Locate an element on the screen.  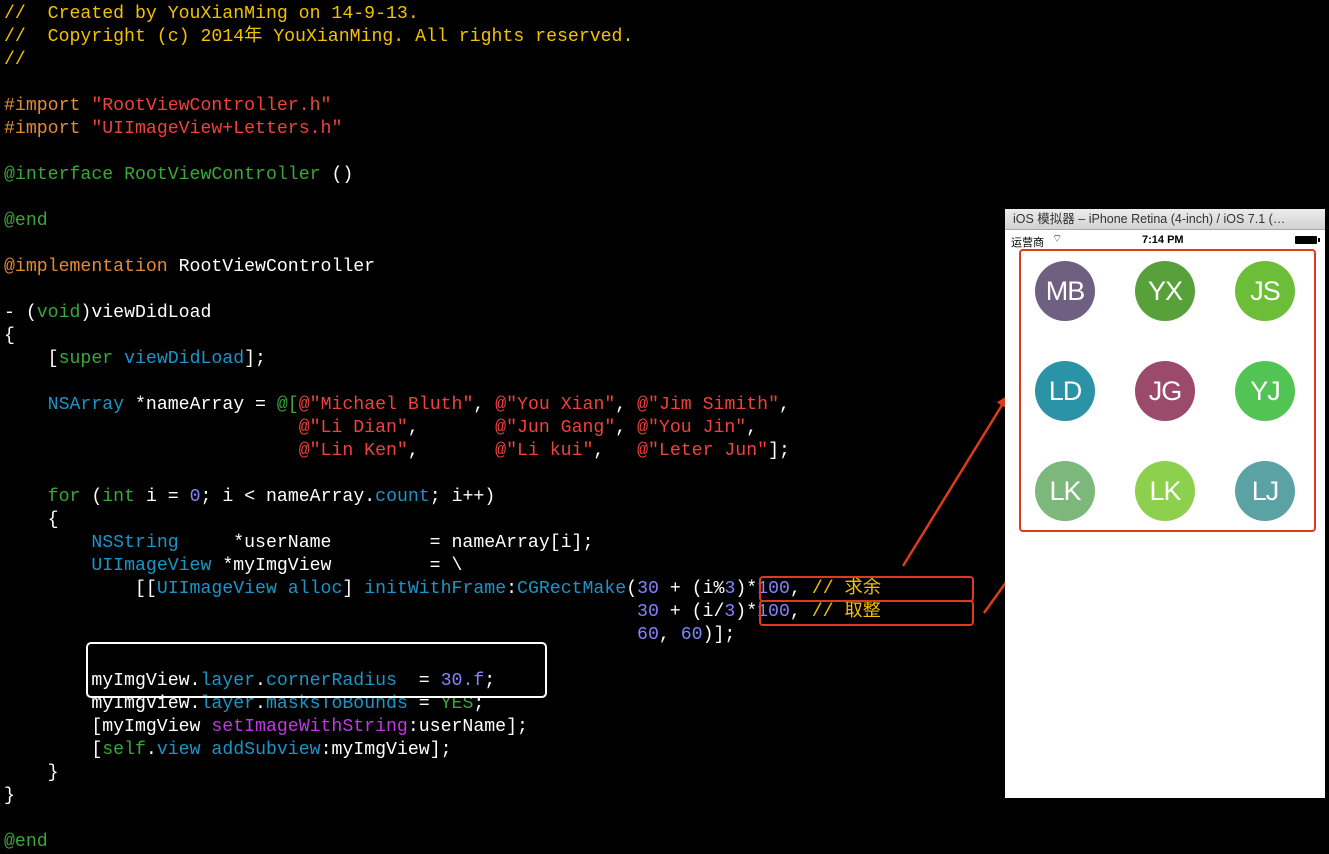
code-token: @"You Xian" is located at coordinates (555, 405).